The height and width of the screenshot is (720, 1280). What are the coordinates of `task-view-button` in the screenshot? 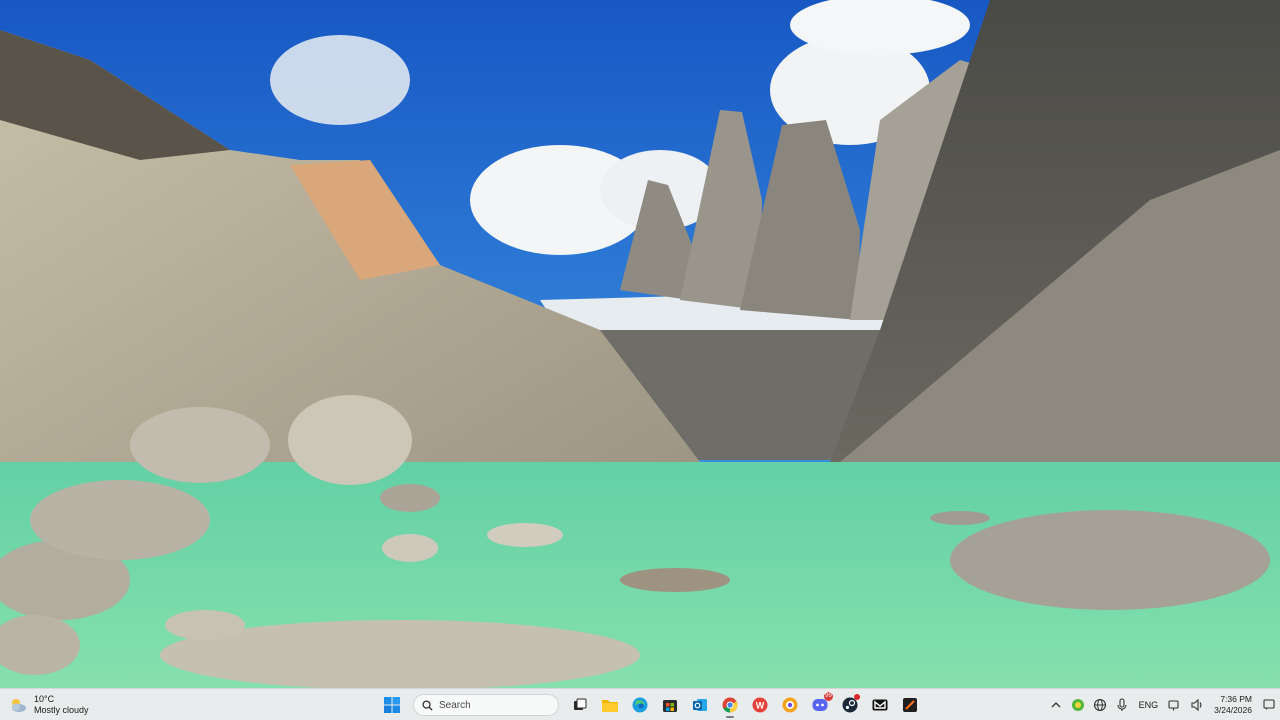 It's located at (580, 705).